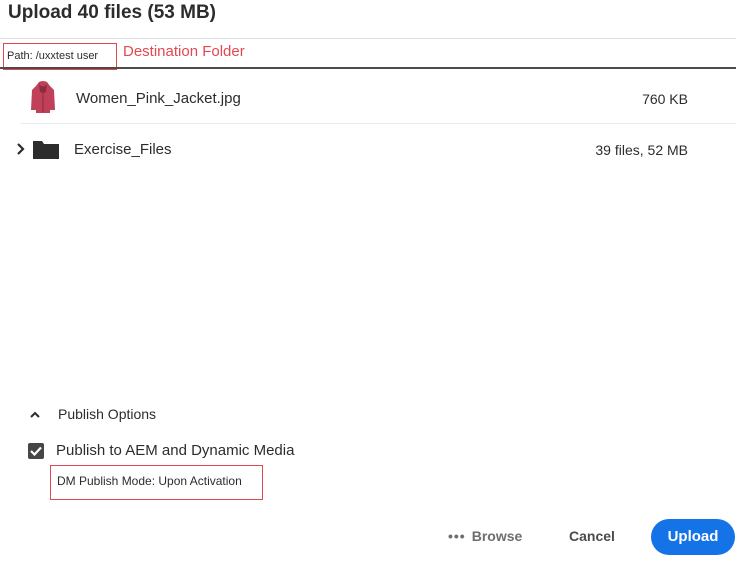 The height and width of the screenshot is (564, 750). I want to click on folder-icon, so click(46, 149).